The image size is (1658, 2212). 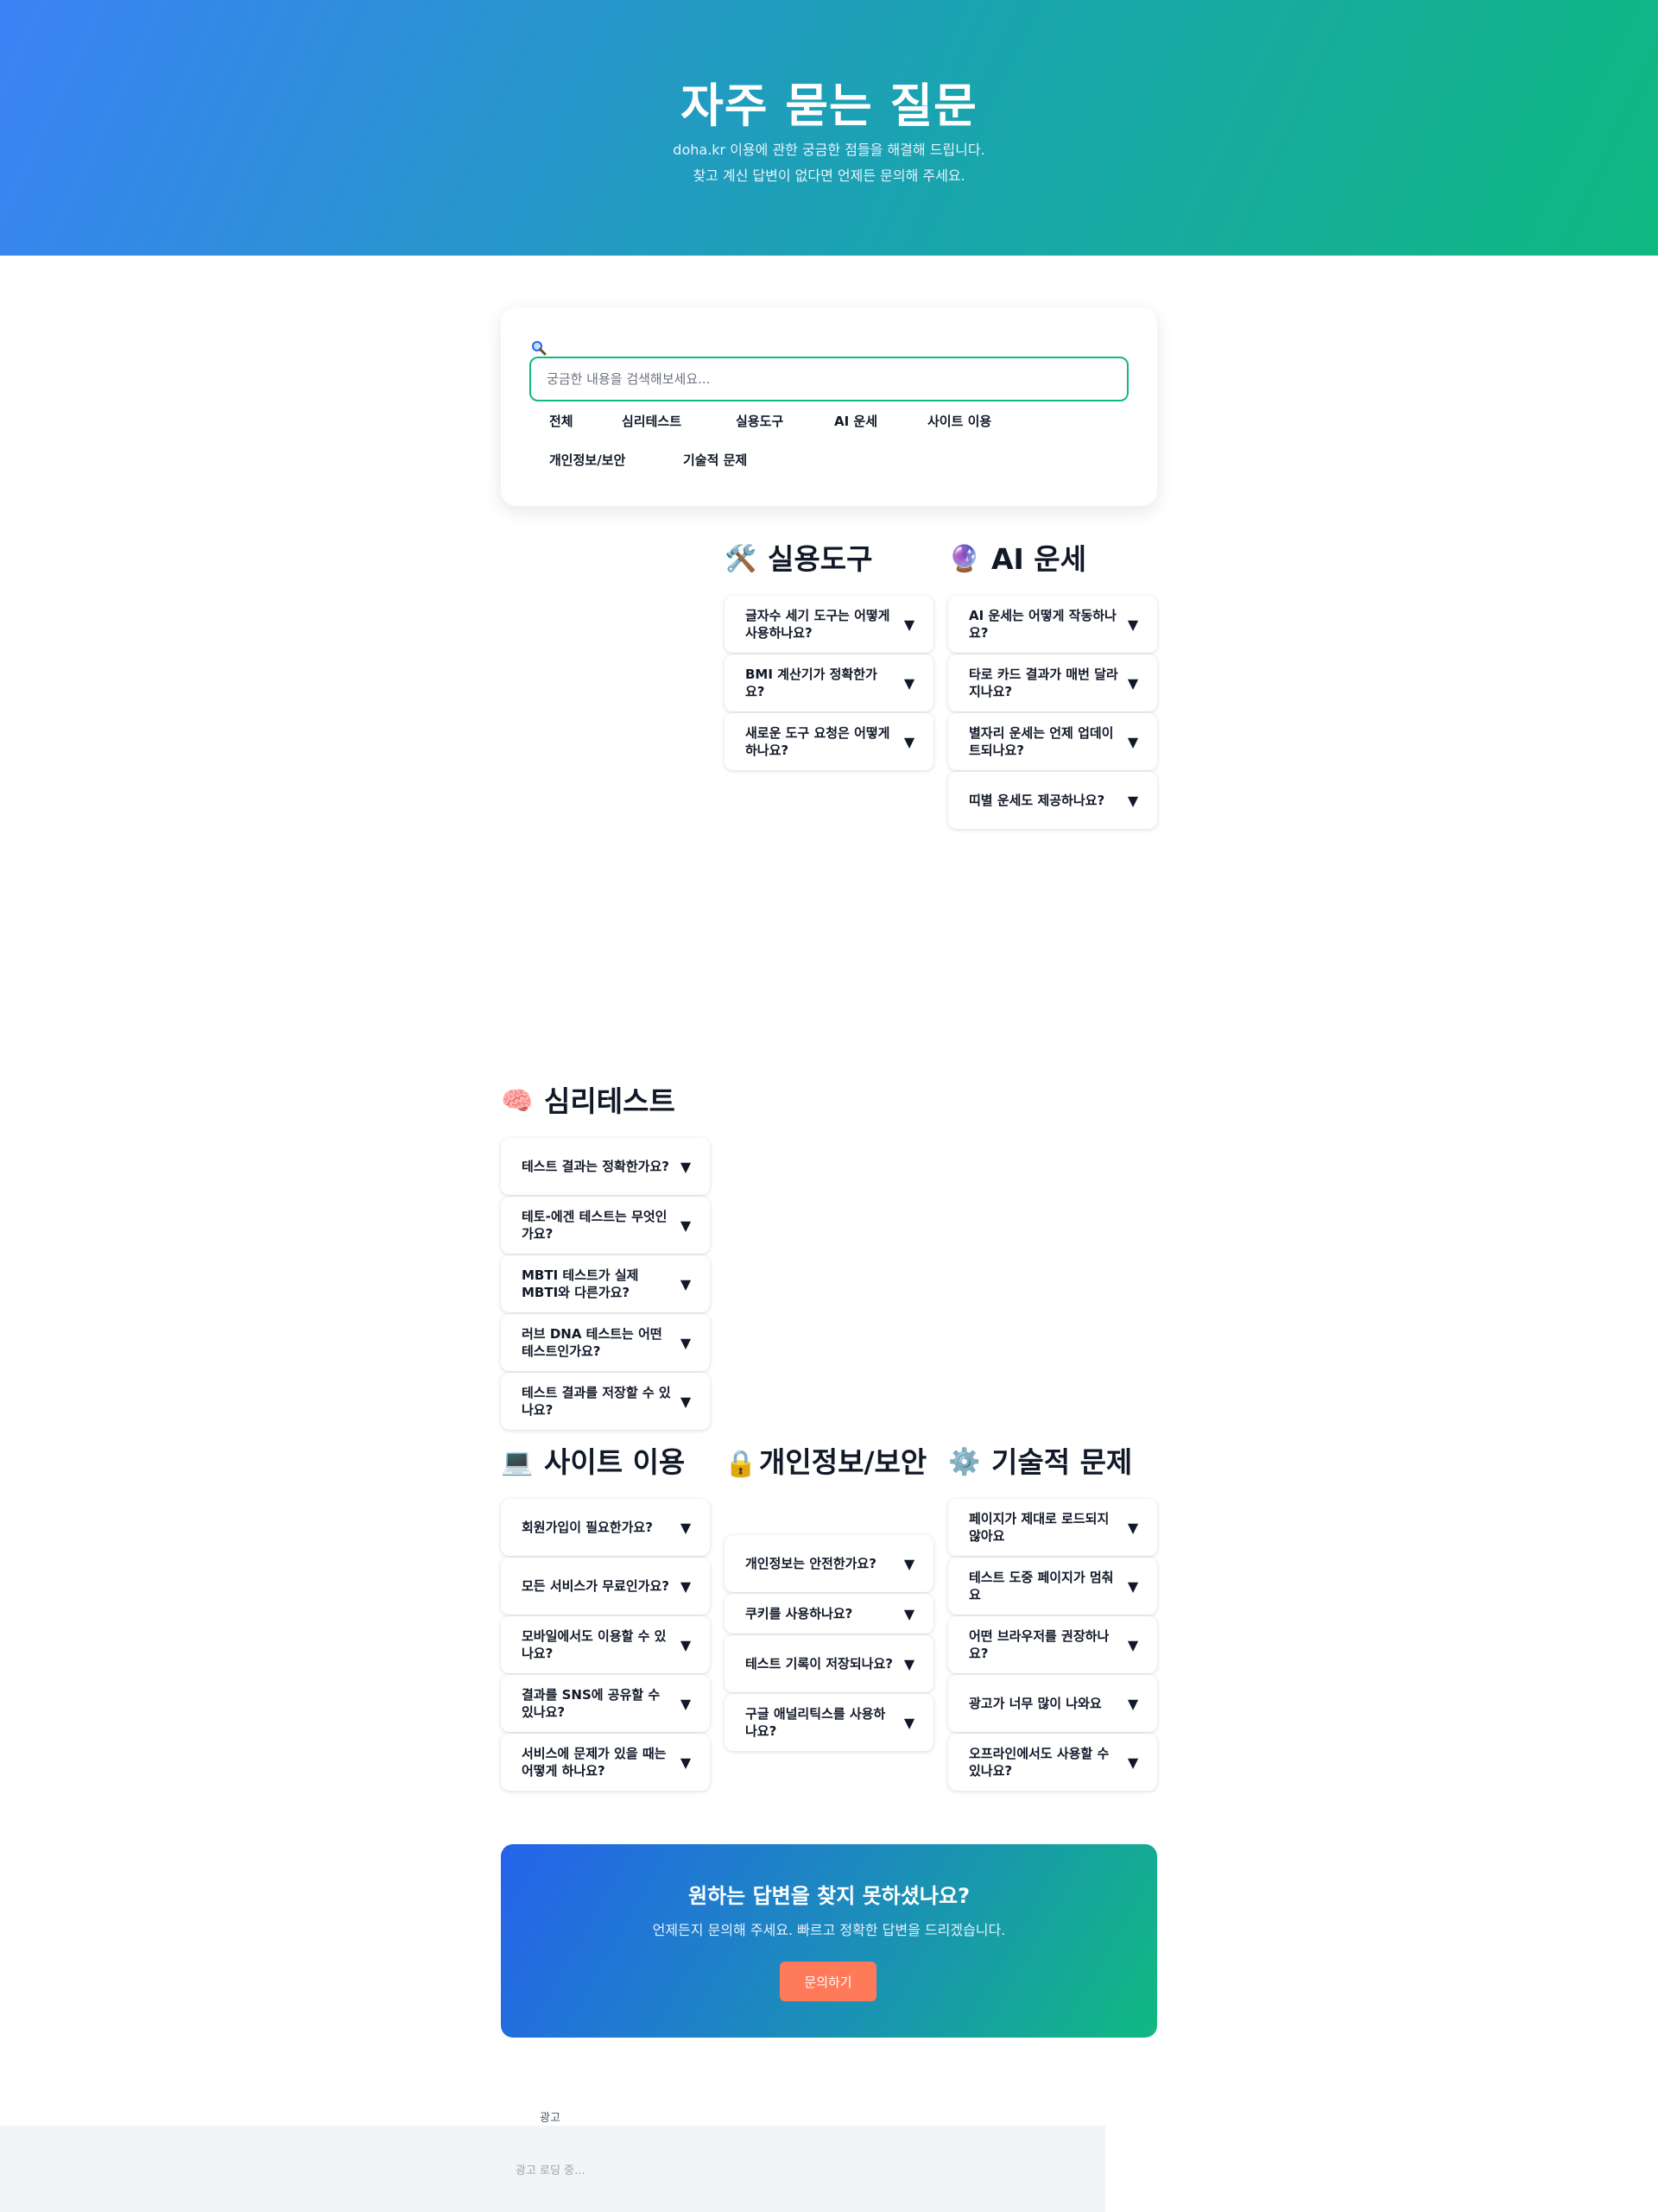 What do you see at coordinates (1052, 682) in the screenshot?
I see `faq-item: 타로 카드 결과가 매번 달라지나요? ▼` at bounding box center [1052, 682].